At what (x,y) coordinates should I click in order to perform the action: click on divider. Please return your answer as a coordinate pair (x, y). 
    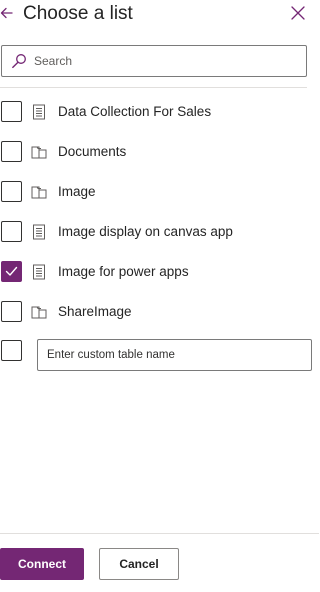
    Looking at the image, I should click on (153, 87).